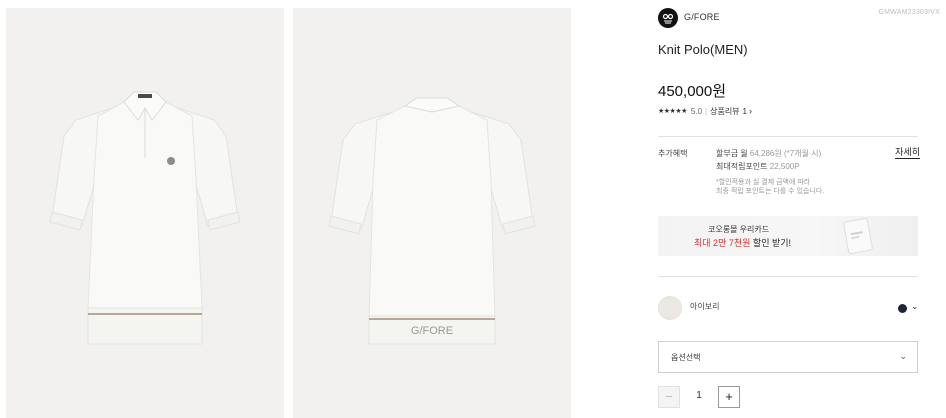 The height and width of the screenshot is (418, 946). I want to click on rating-score: 5.0, so click(696, 111).